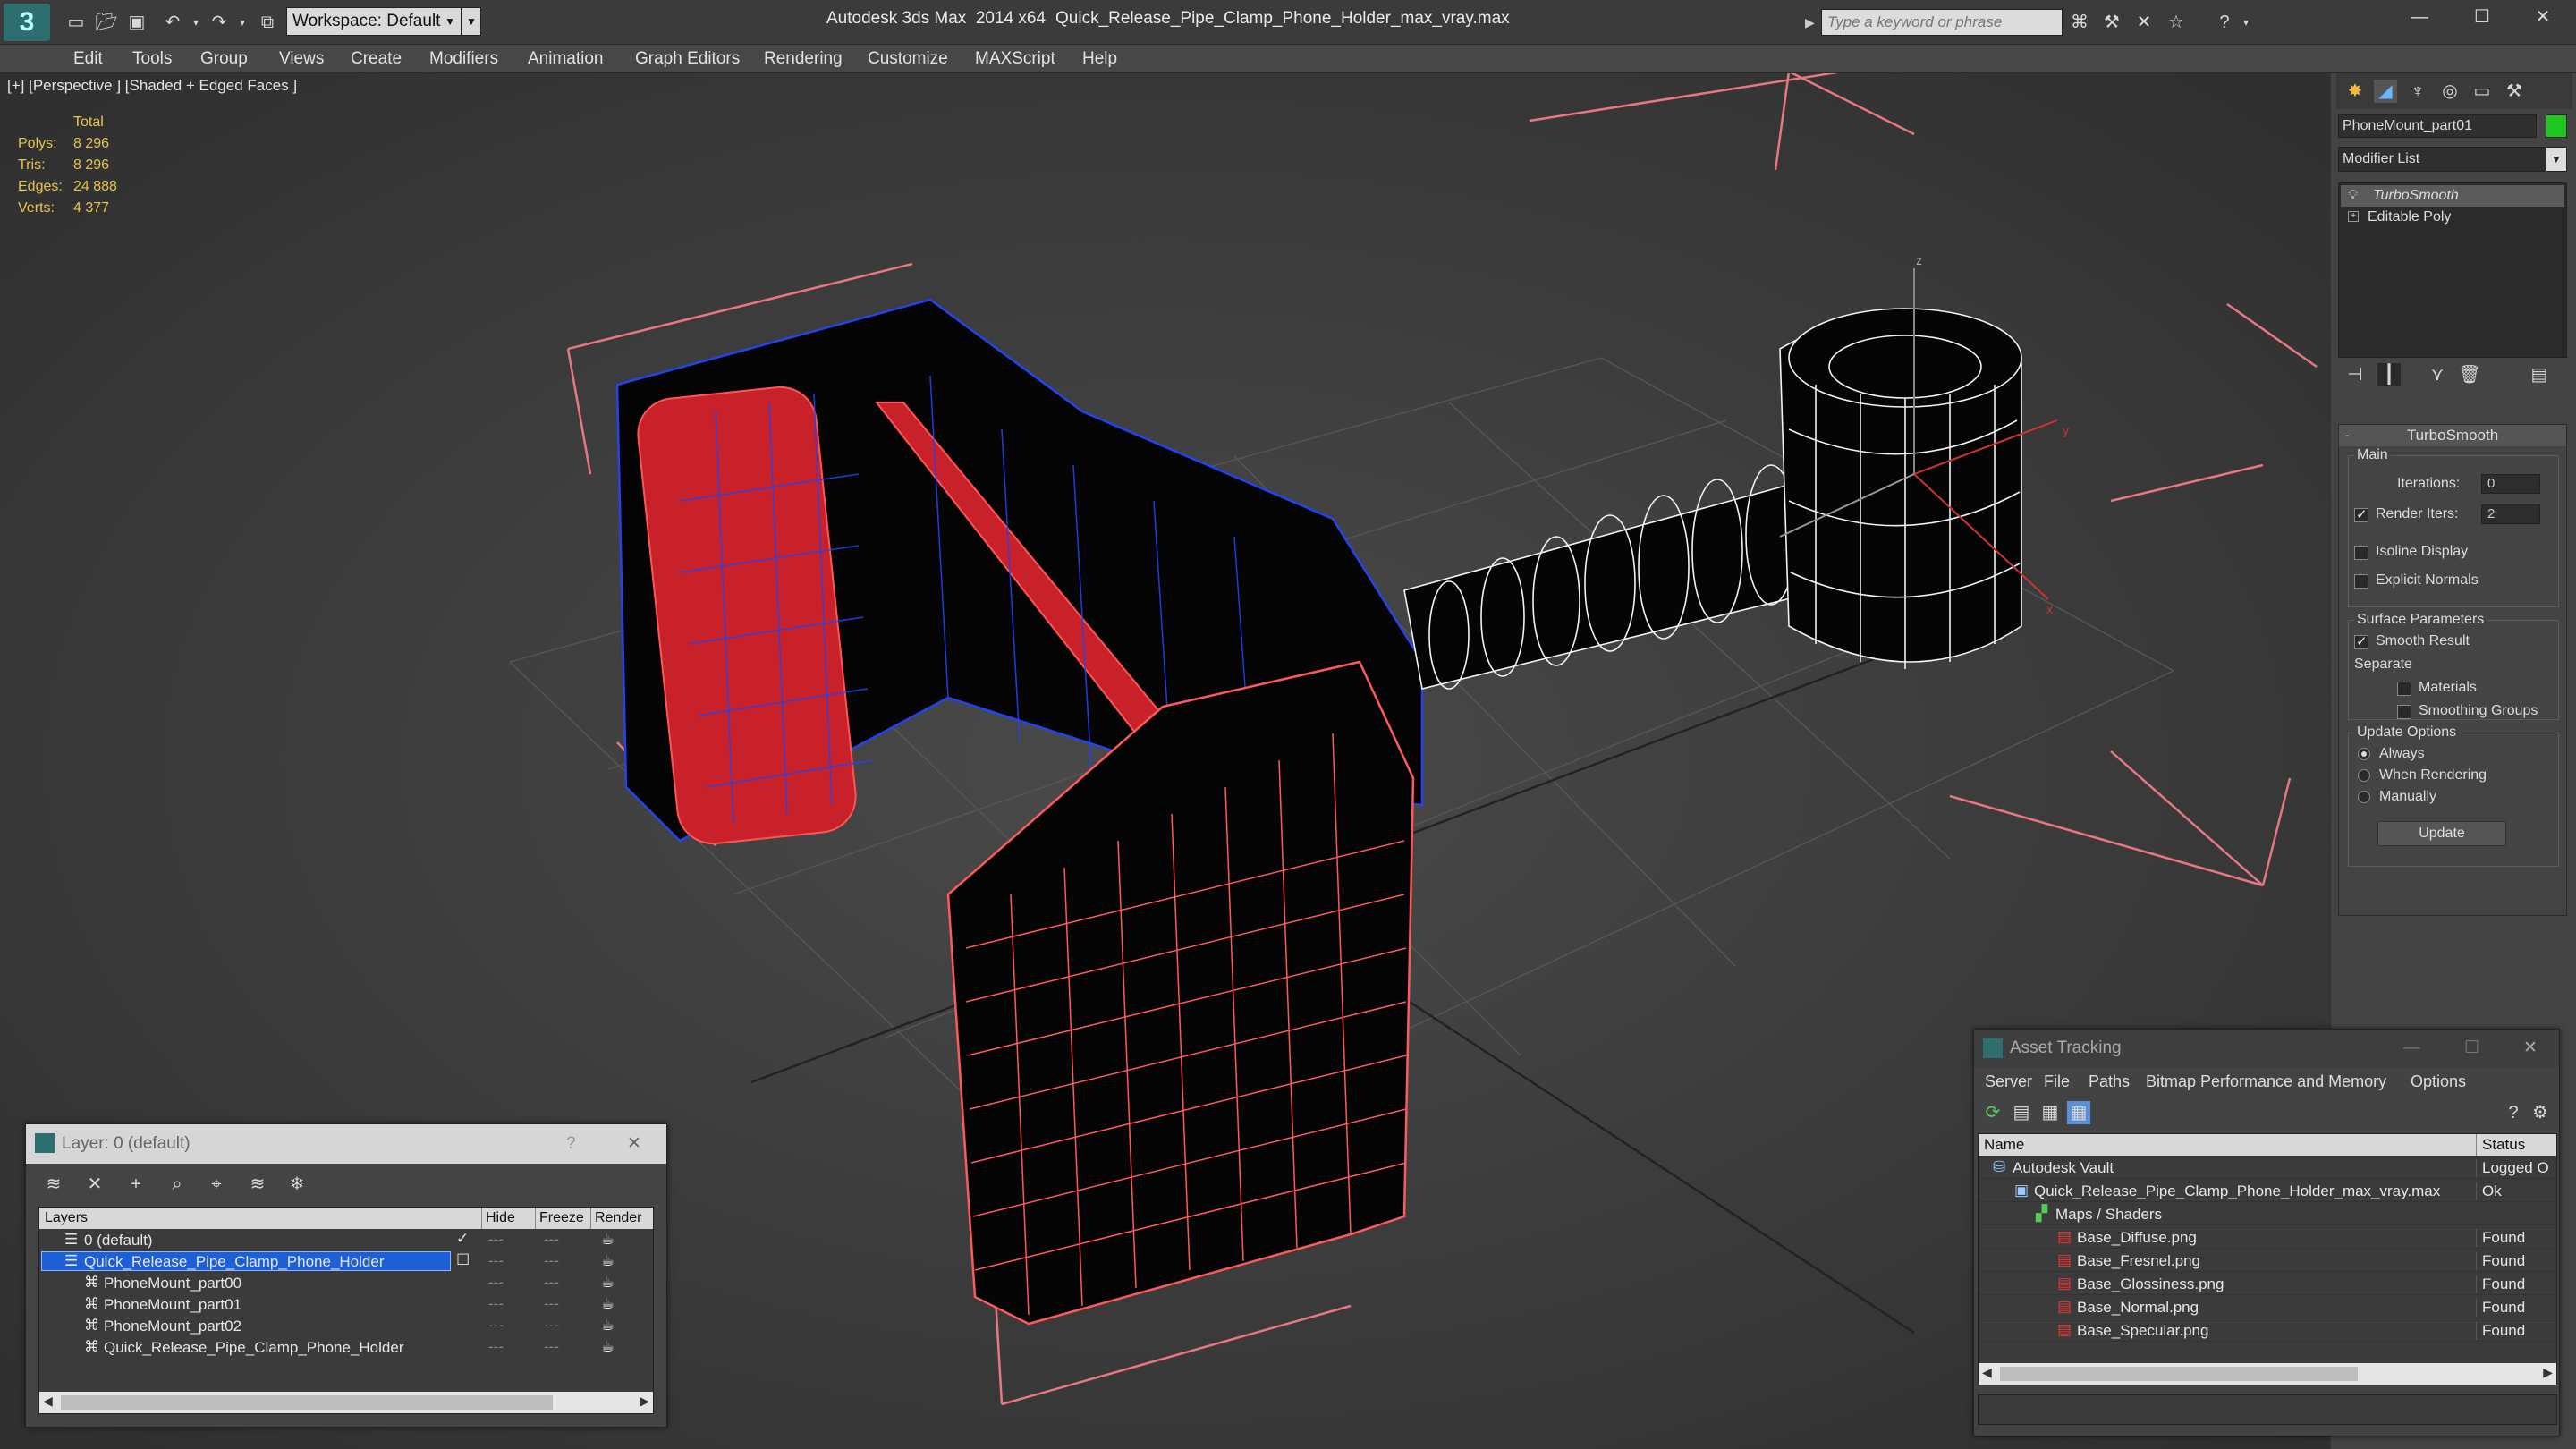 This screenshot has width=2576, height=1449. I want to click on asset-settings-icon: ⚙, so click(2540, 1112).